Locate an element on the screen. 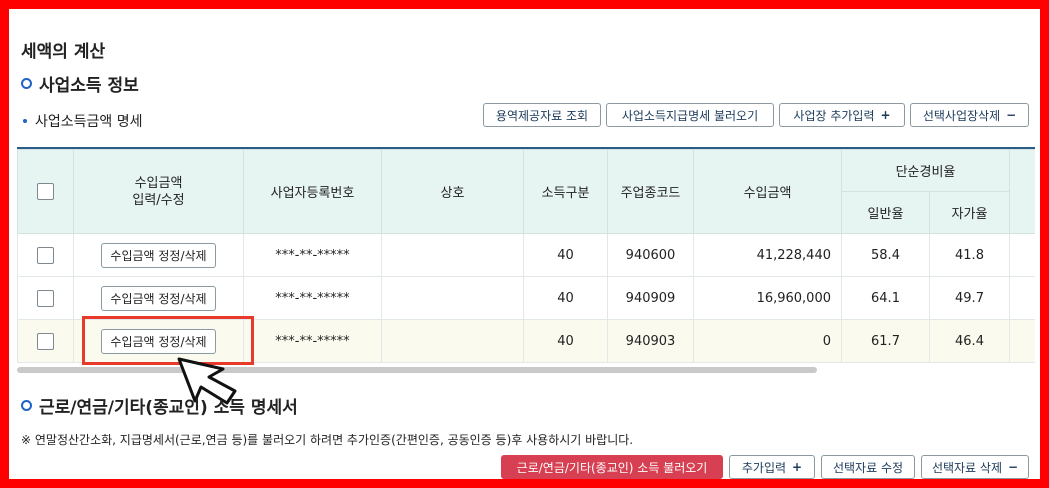  self-rate-cell: 41.8 is located at coordinates (969, 255).